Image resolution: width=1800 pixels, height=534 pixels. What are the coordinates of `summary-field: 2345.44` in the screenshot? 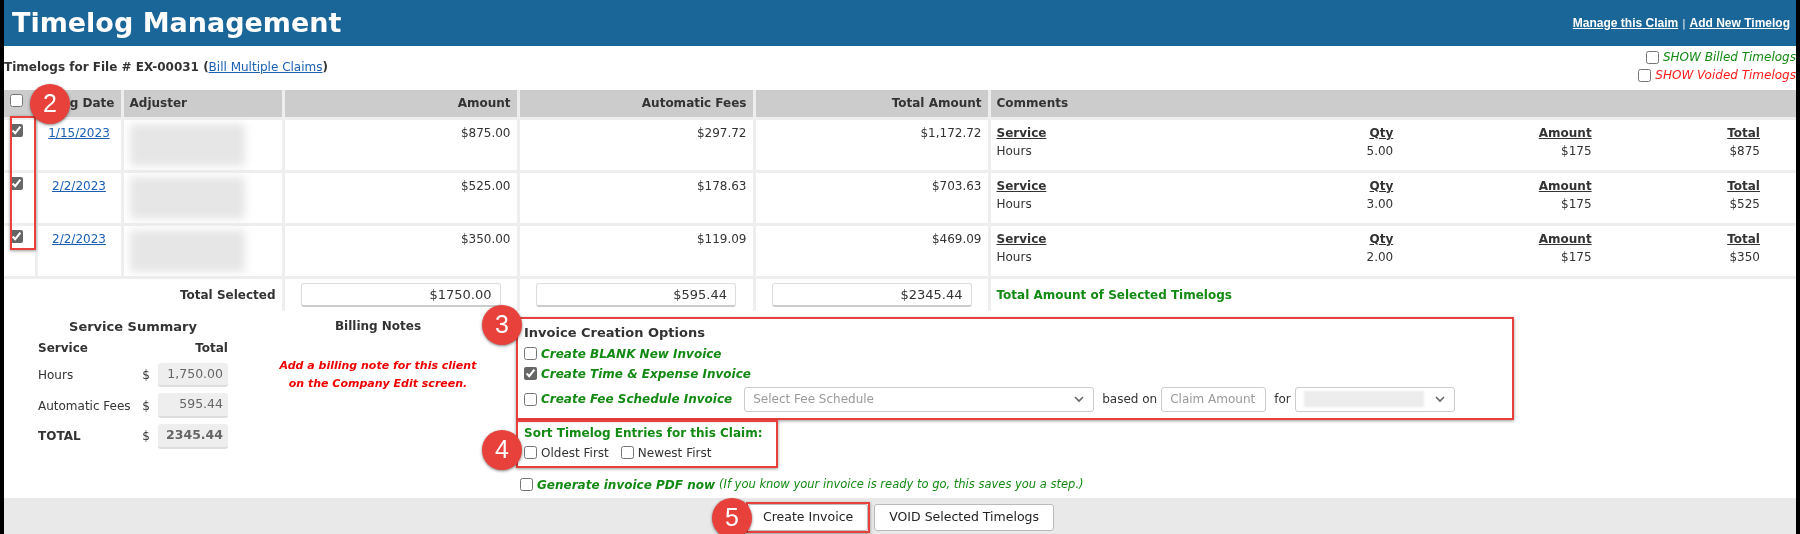 It's located at (193, 436).